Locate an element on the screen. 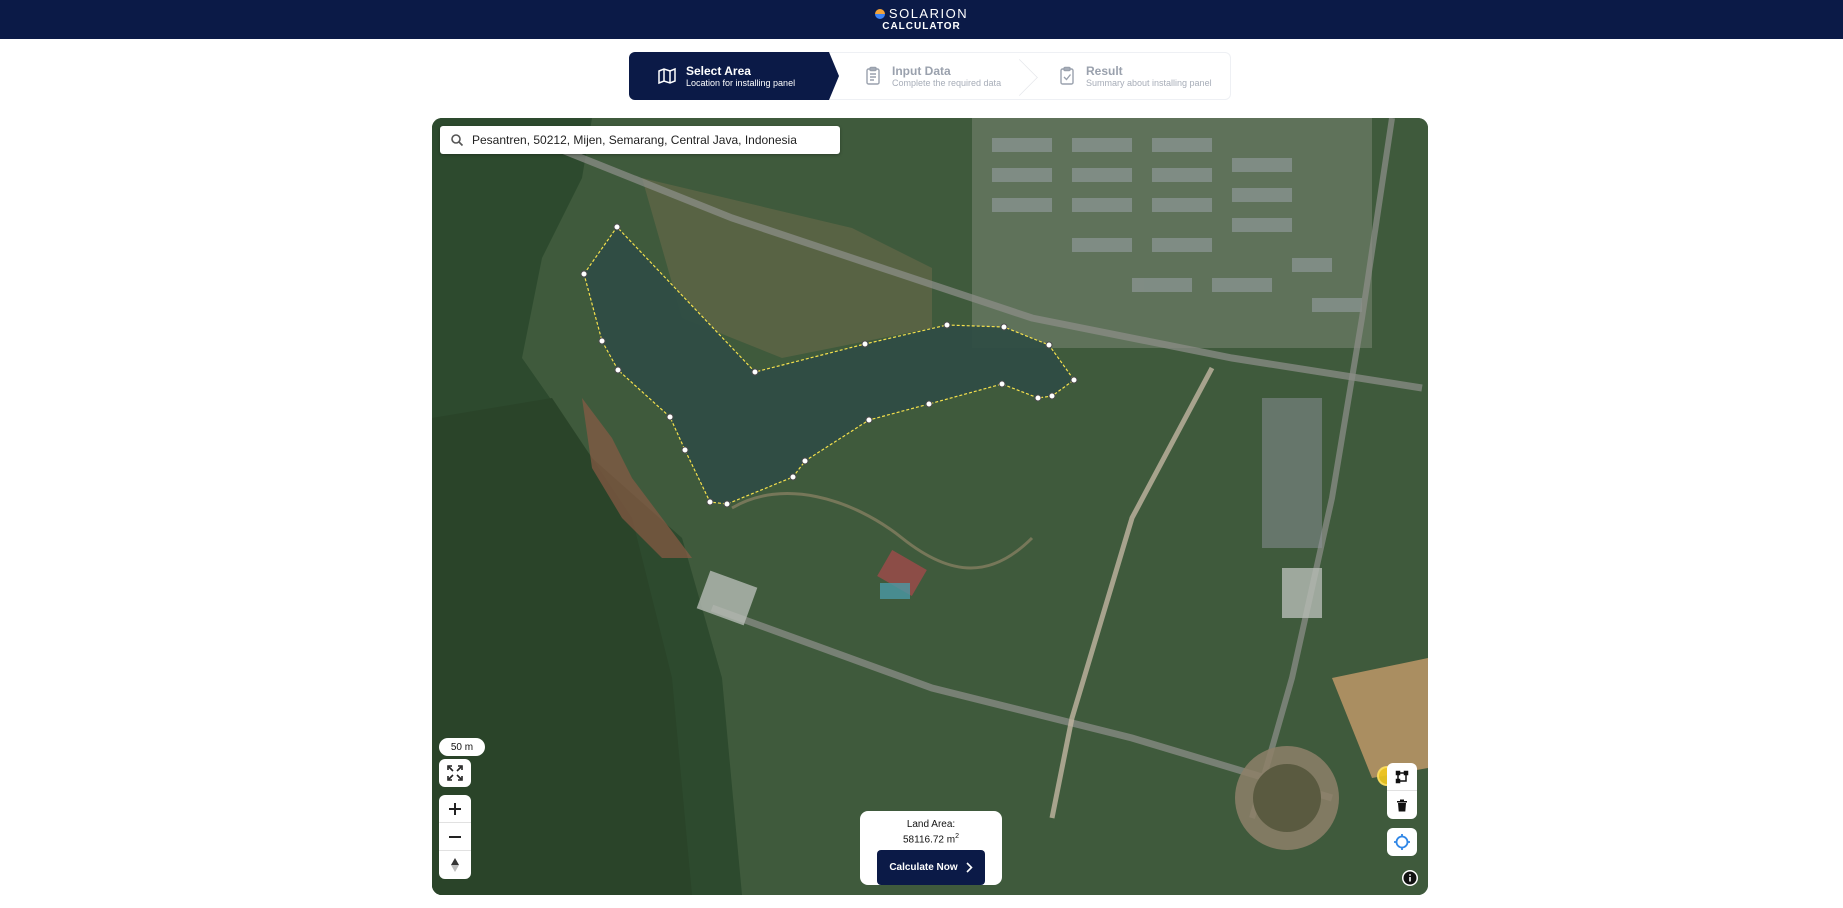 The image size is (1843, 908). brand-subtitle: CALCULATOR is located at coordinates (921, 26).